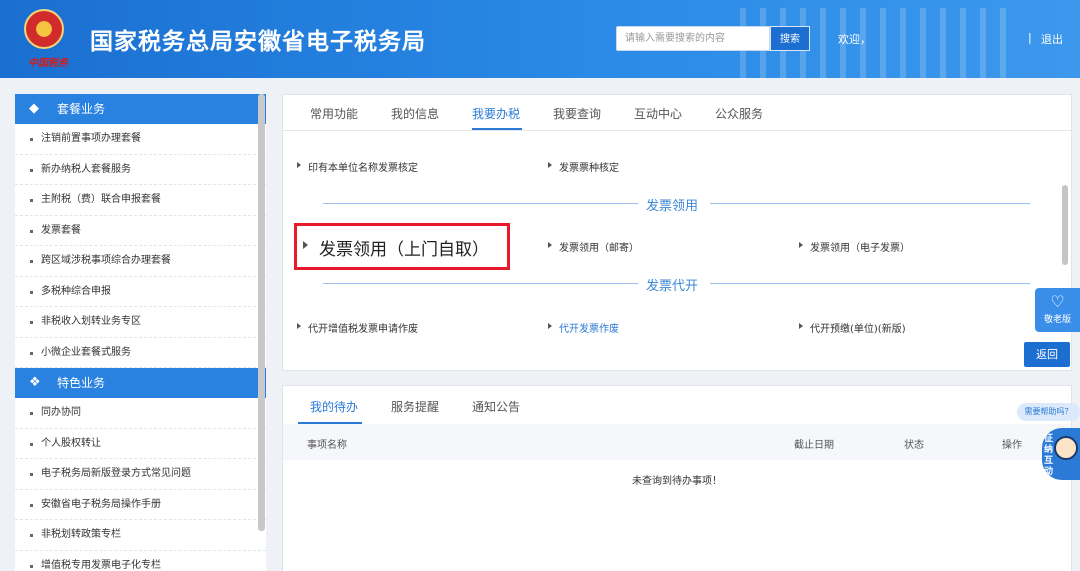 This screenshot has width=1080, height=571. I want to click on welcome-text: 欢迎，, so click(854, 39).